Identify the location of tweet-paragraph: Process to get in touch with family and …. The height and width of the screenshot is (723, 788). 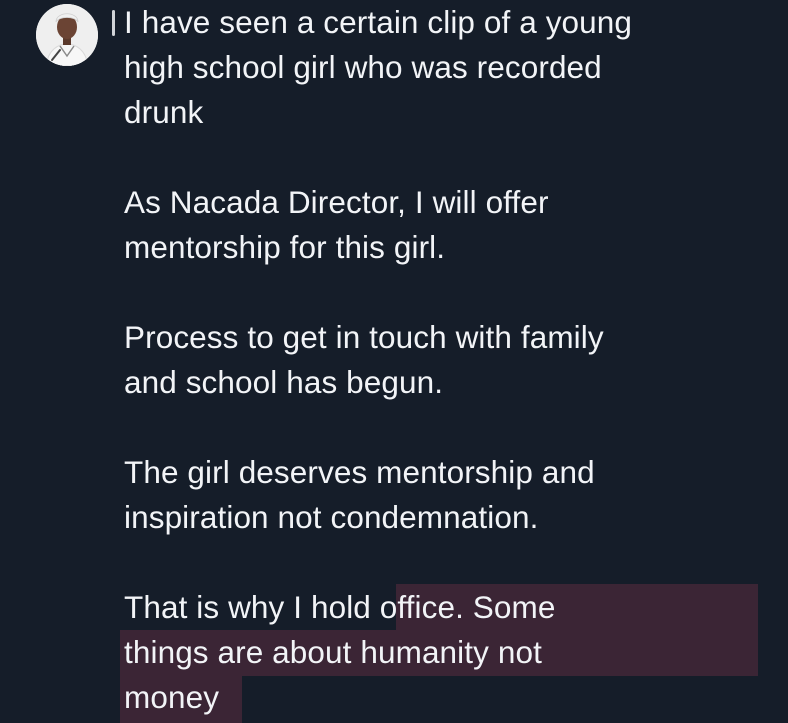
(364, 359).